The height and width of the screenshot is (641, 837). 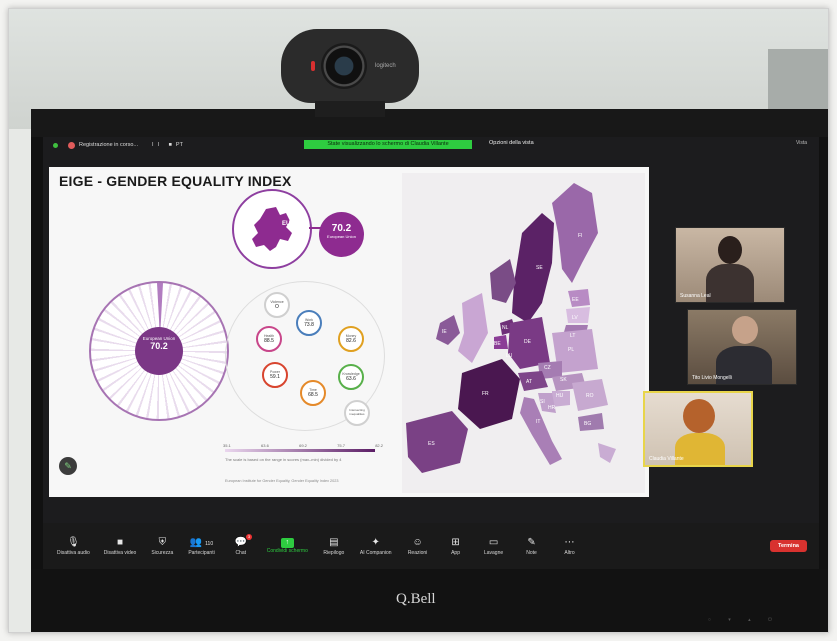 I want to click on more-button: ⋯ Altro, so click(x=570, y=546).